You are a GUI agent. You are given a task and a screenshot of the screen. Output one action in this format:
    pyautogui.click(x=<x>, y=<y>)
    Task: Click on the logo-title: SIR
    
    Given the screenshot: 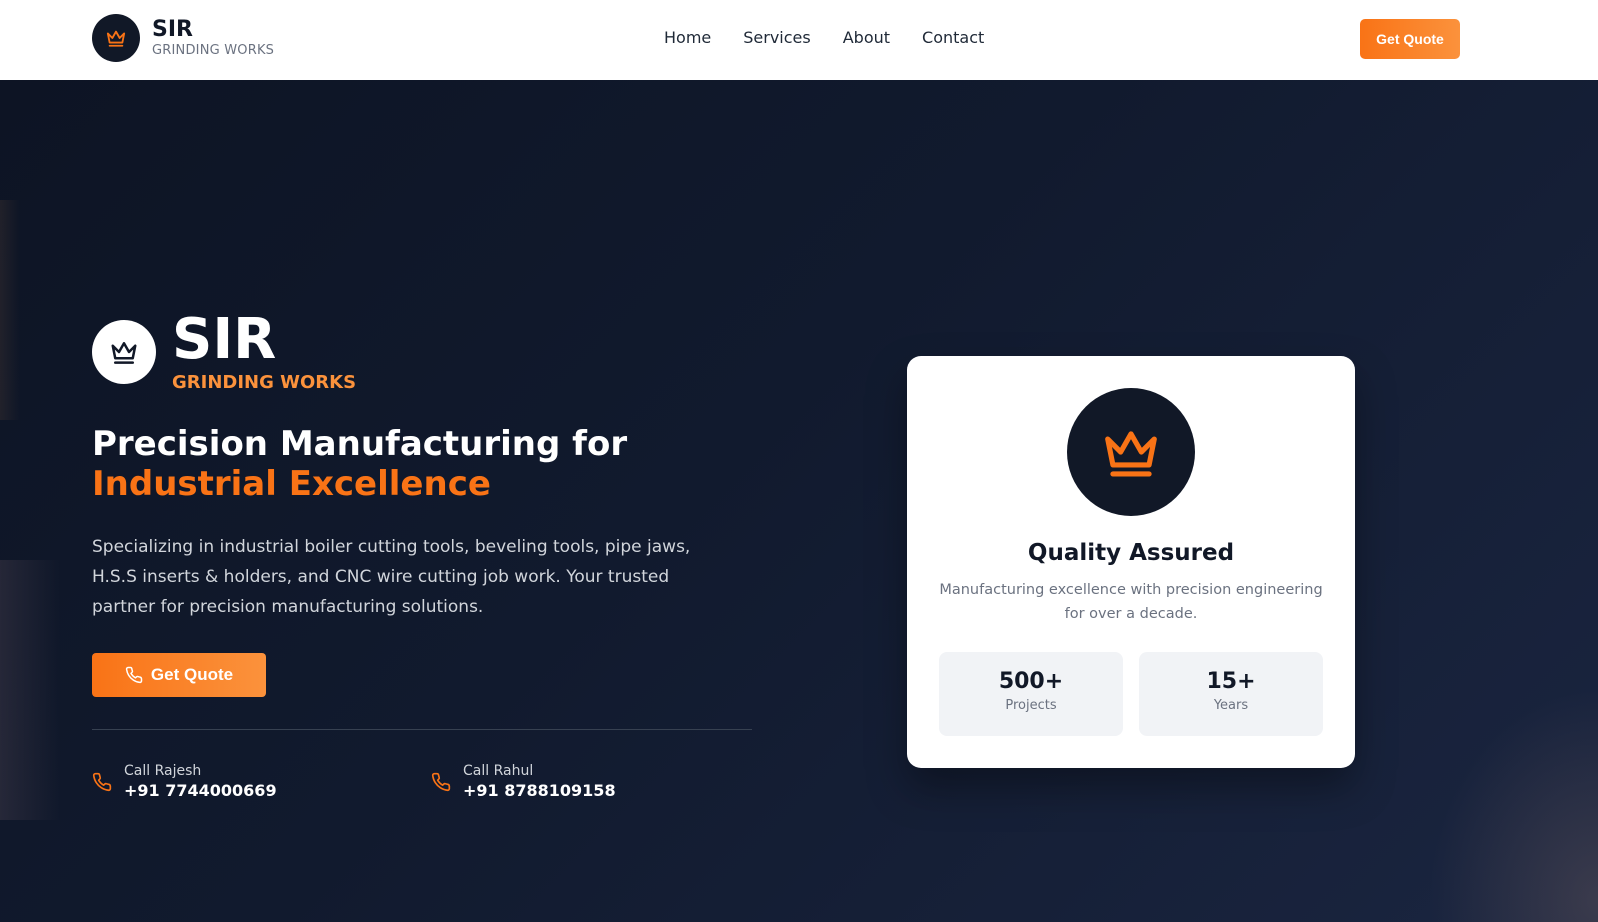 What is the action you would take?
    pyautogui.click(x=172, y=29)
    